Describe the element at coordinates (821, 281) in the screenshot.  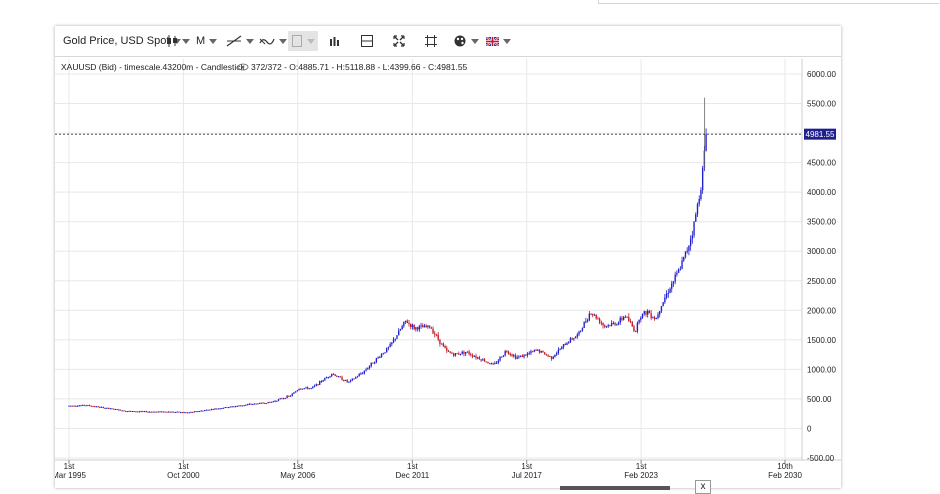
I see `price-tick-label: 2500.00` at that location.